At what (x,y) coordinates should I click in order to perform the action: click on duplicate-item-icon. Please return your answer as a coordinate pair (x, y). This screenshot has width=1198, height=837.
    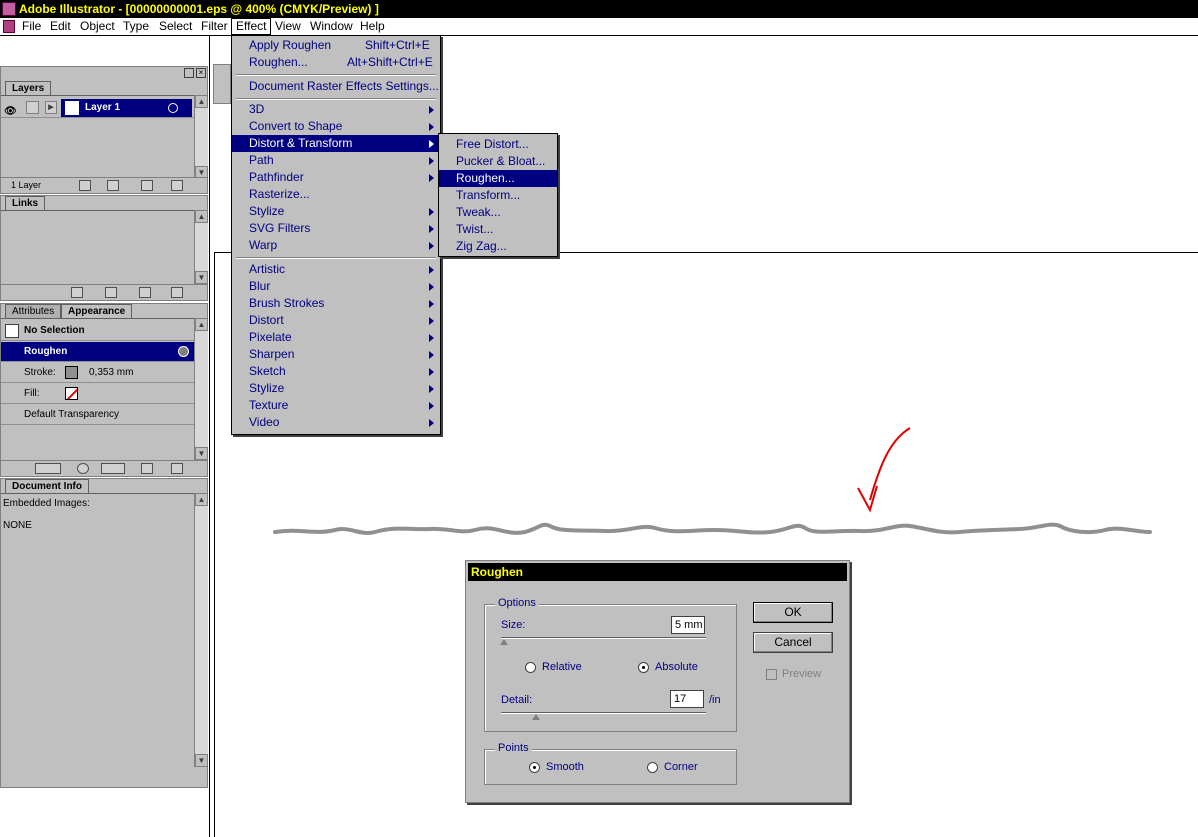
    Looking at the image, I should click on (147, 468).